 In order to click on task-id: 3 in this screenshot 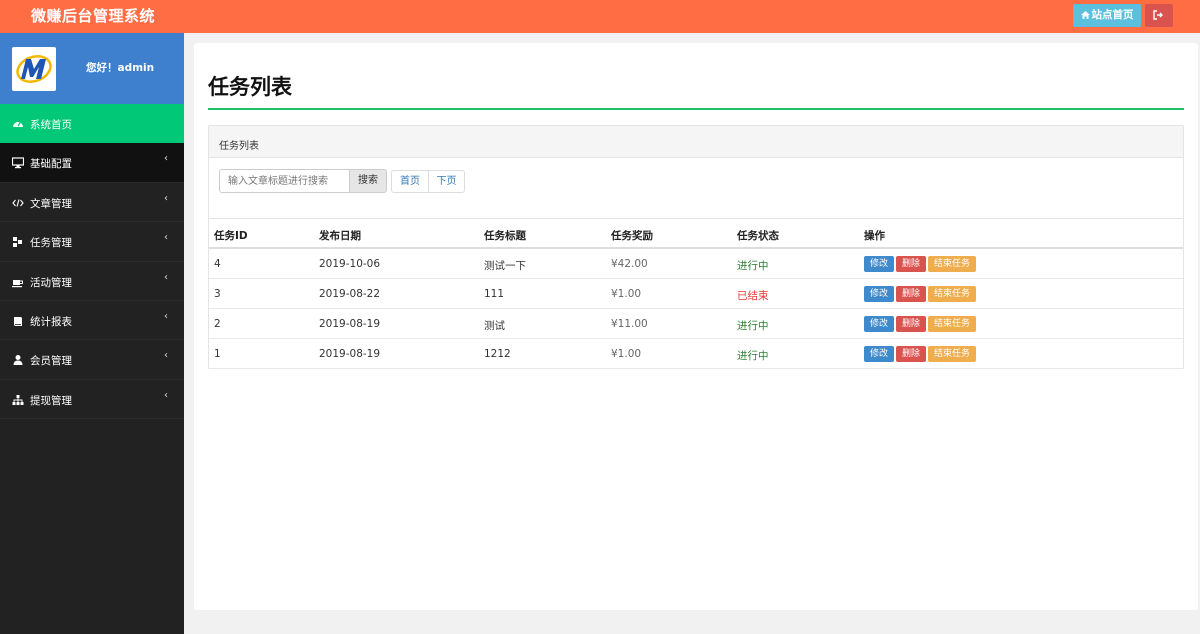, I will do `click(217, 294)`.